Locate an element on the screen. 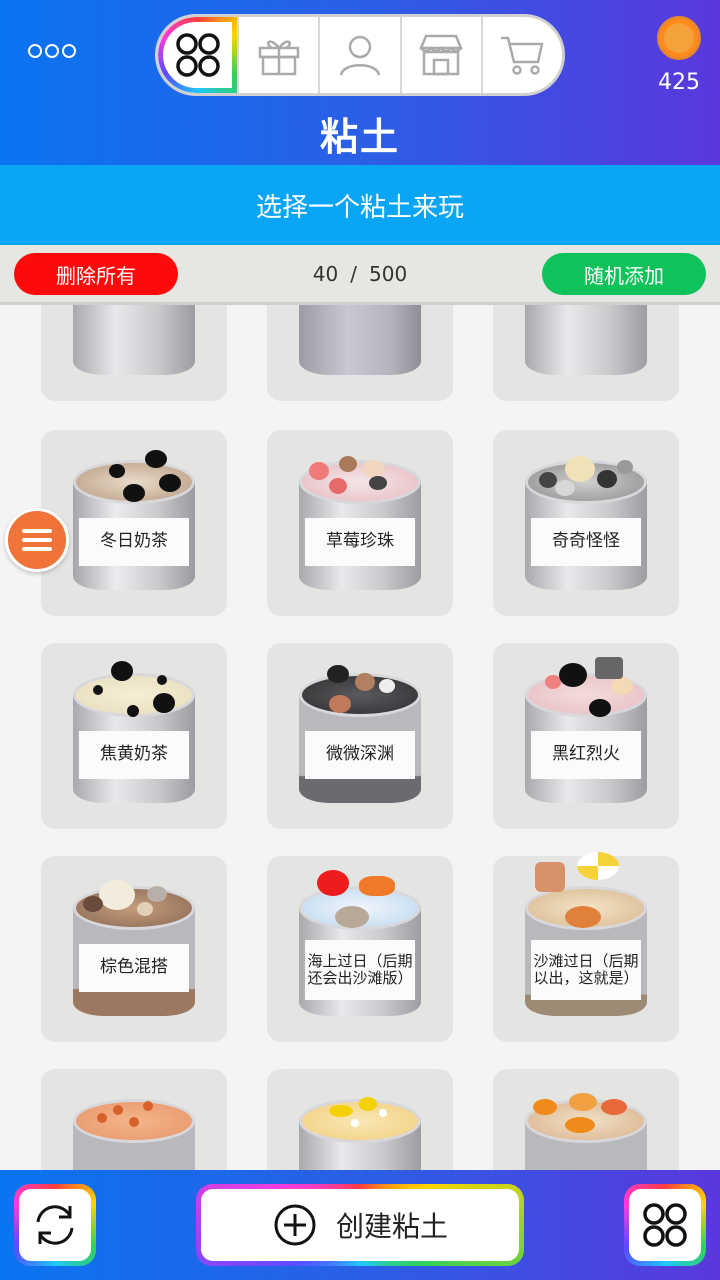 This screenshot has height=1280, width=720. tab-gift is located at coordinates (280, 55).